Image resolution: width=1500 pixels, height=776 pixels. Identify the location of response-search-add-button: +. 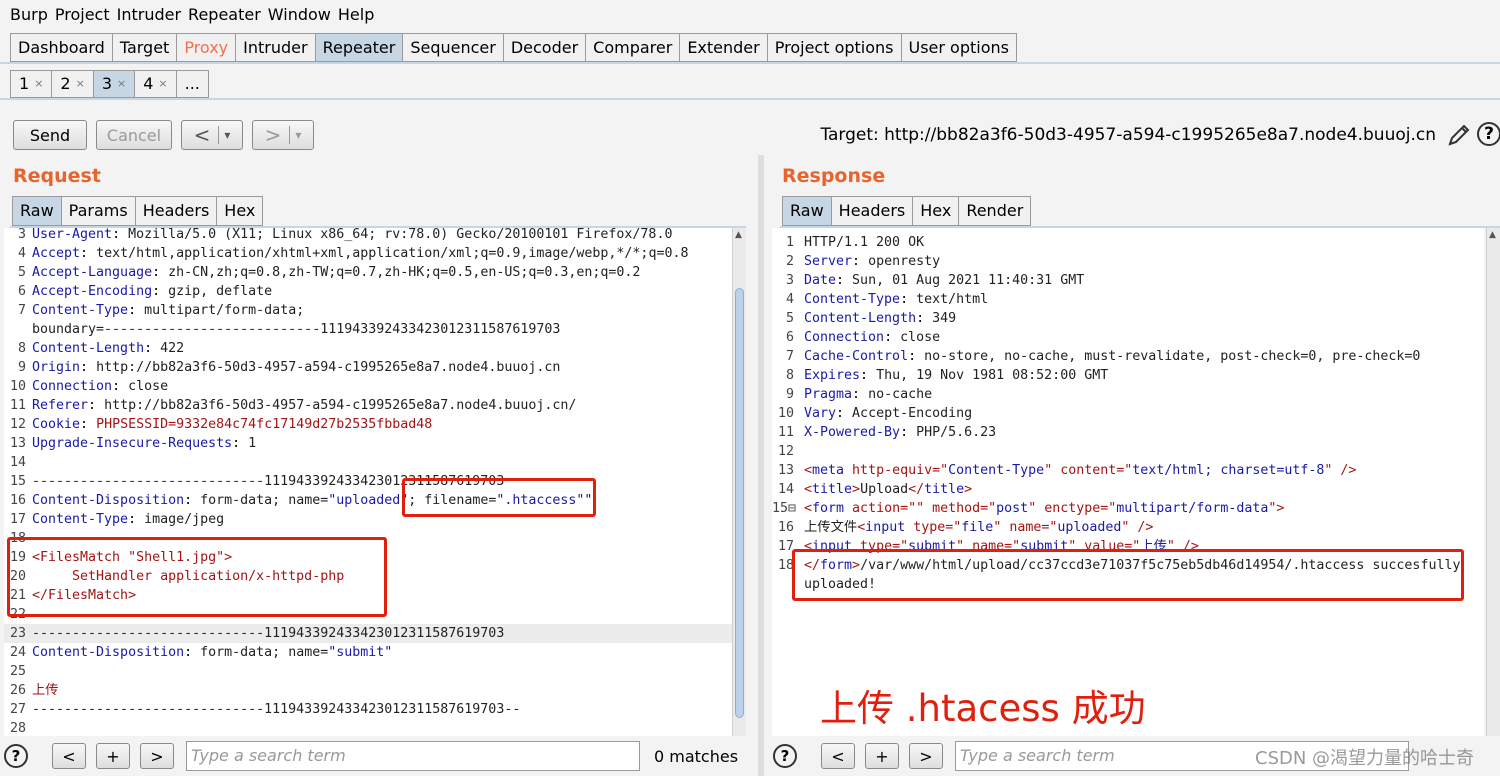
(882, 756).